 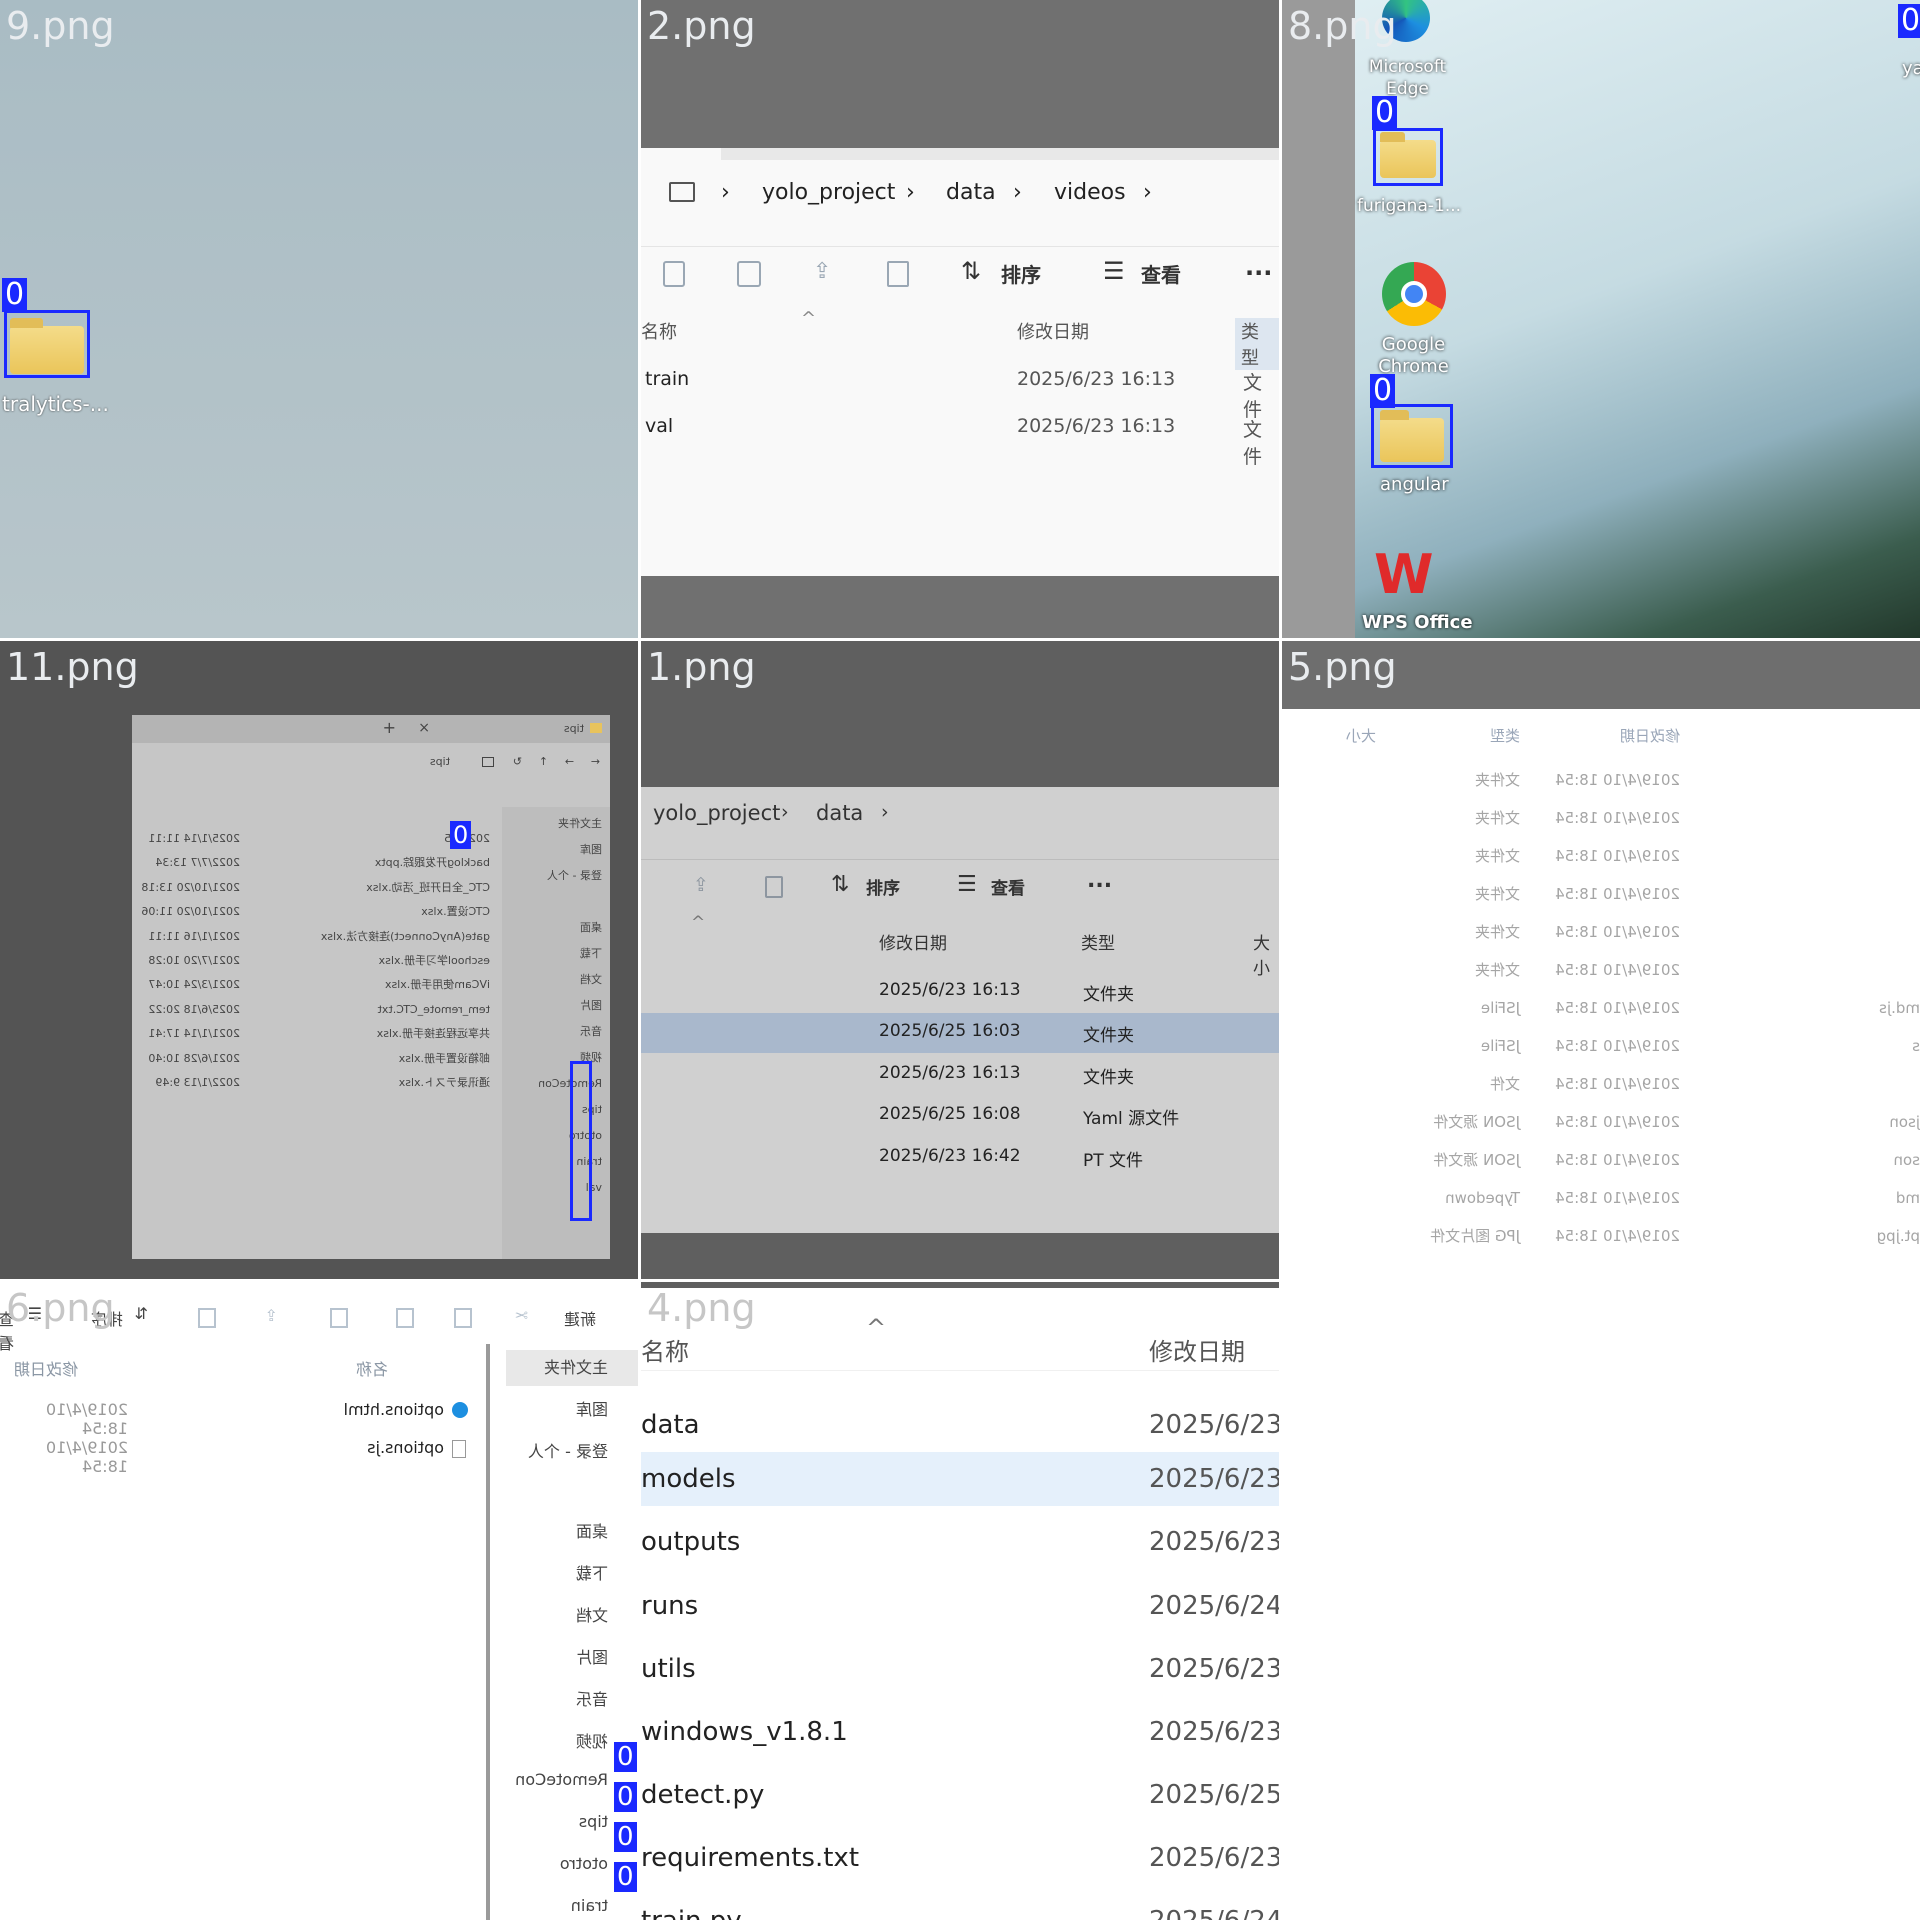 What do you see at coordinates (1601, 1198) in the screenshot?
I see `table-row: md 2019/4/10 18:54 Typedown` at bounding box center [1601, 1198].